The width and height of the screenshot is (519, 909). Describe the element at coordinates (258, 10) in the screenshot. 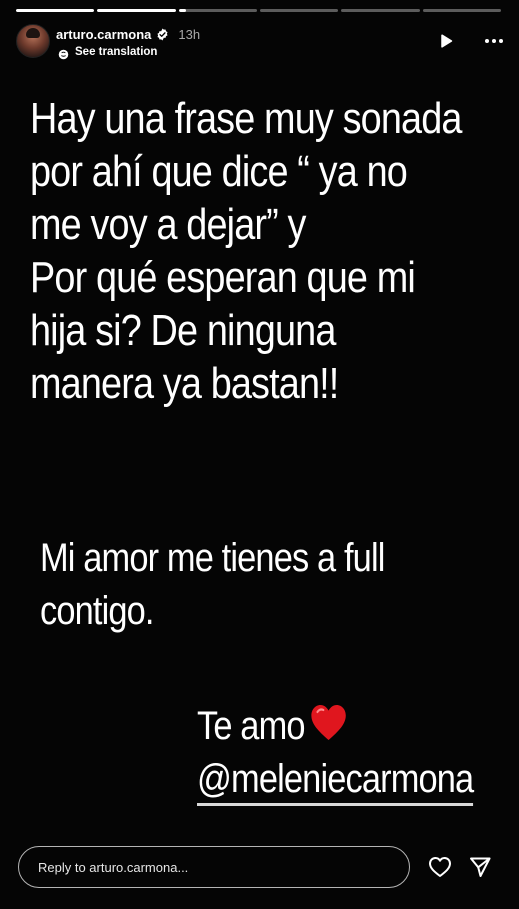

I see `story-progress-bar` at that location.